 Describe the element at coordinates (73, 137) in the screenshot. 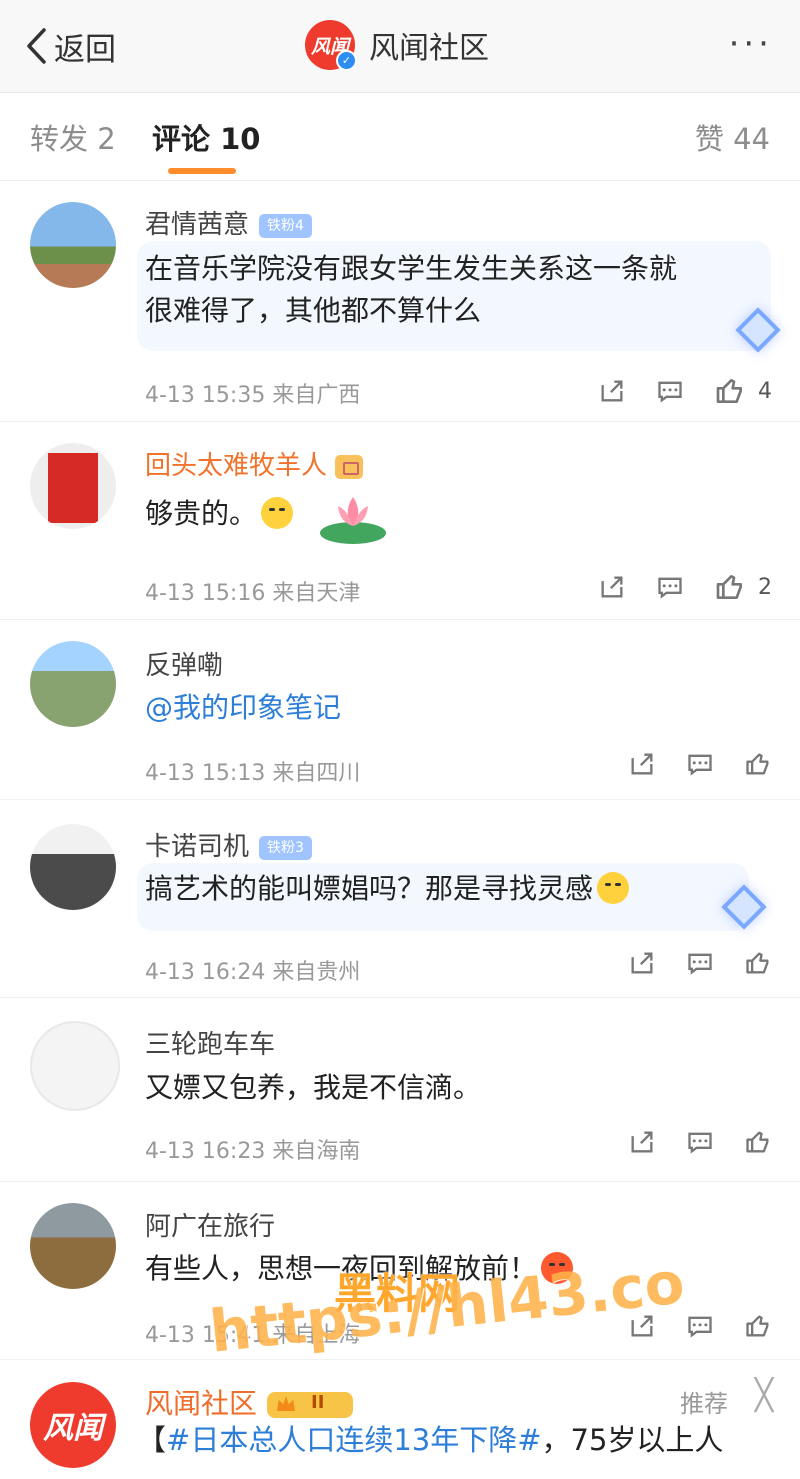

I see `tab-reposts: 转发 2` at that location.